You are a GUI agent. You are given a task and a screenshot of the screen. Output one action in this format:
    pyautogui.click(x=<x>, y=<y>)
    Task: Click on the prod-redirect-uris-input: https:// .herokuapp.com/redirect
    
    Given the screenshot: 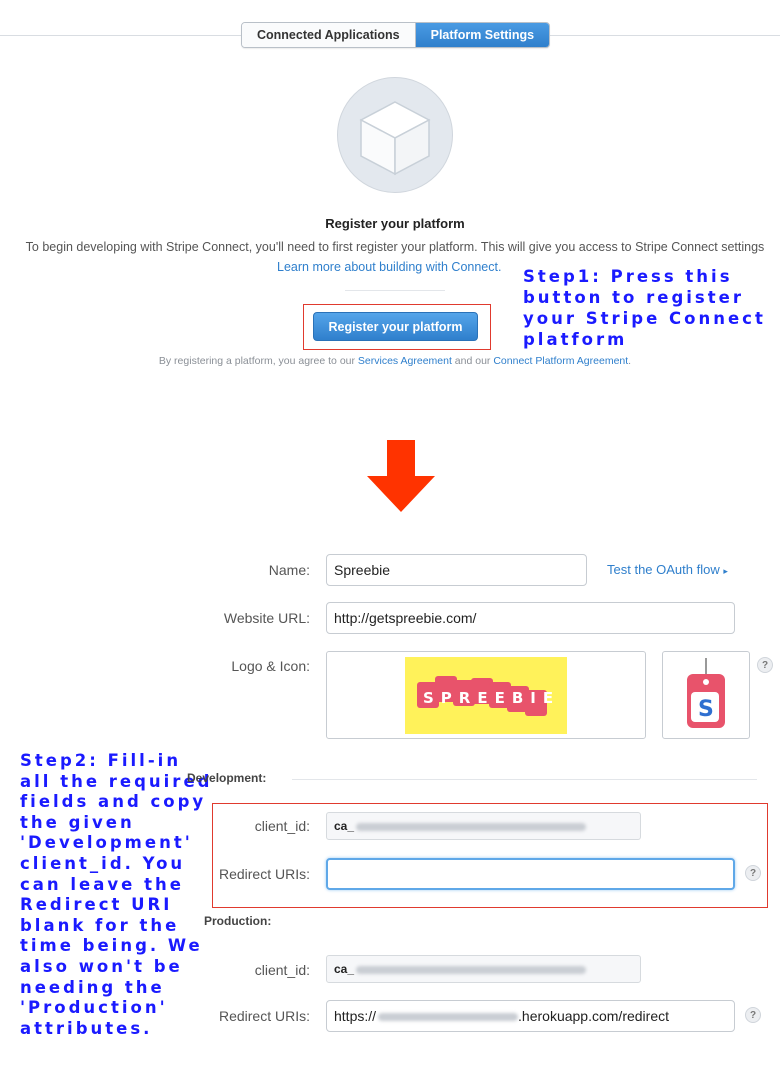 What is the action you would take?
    pyautogui.click(x=530, y=1016)
    